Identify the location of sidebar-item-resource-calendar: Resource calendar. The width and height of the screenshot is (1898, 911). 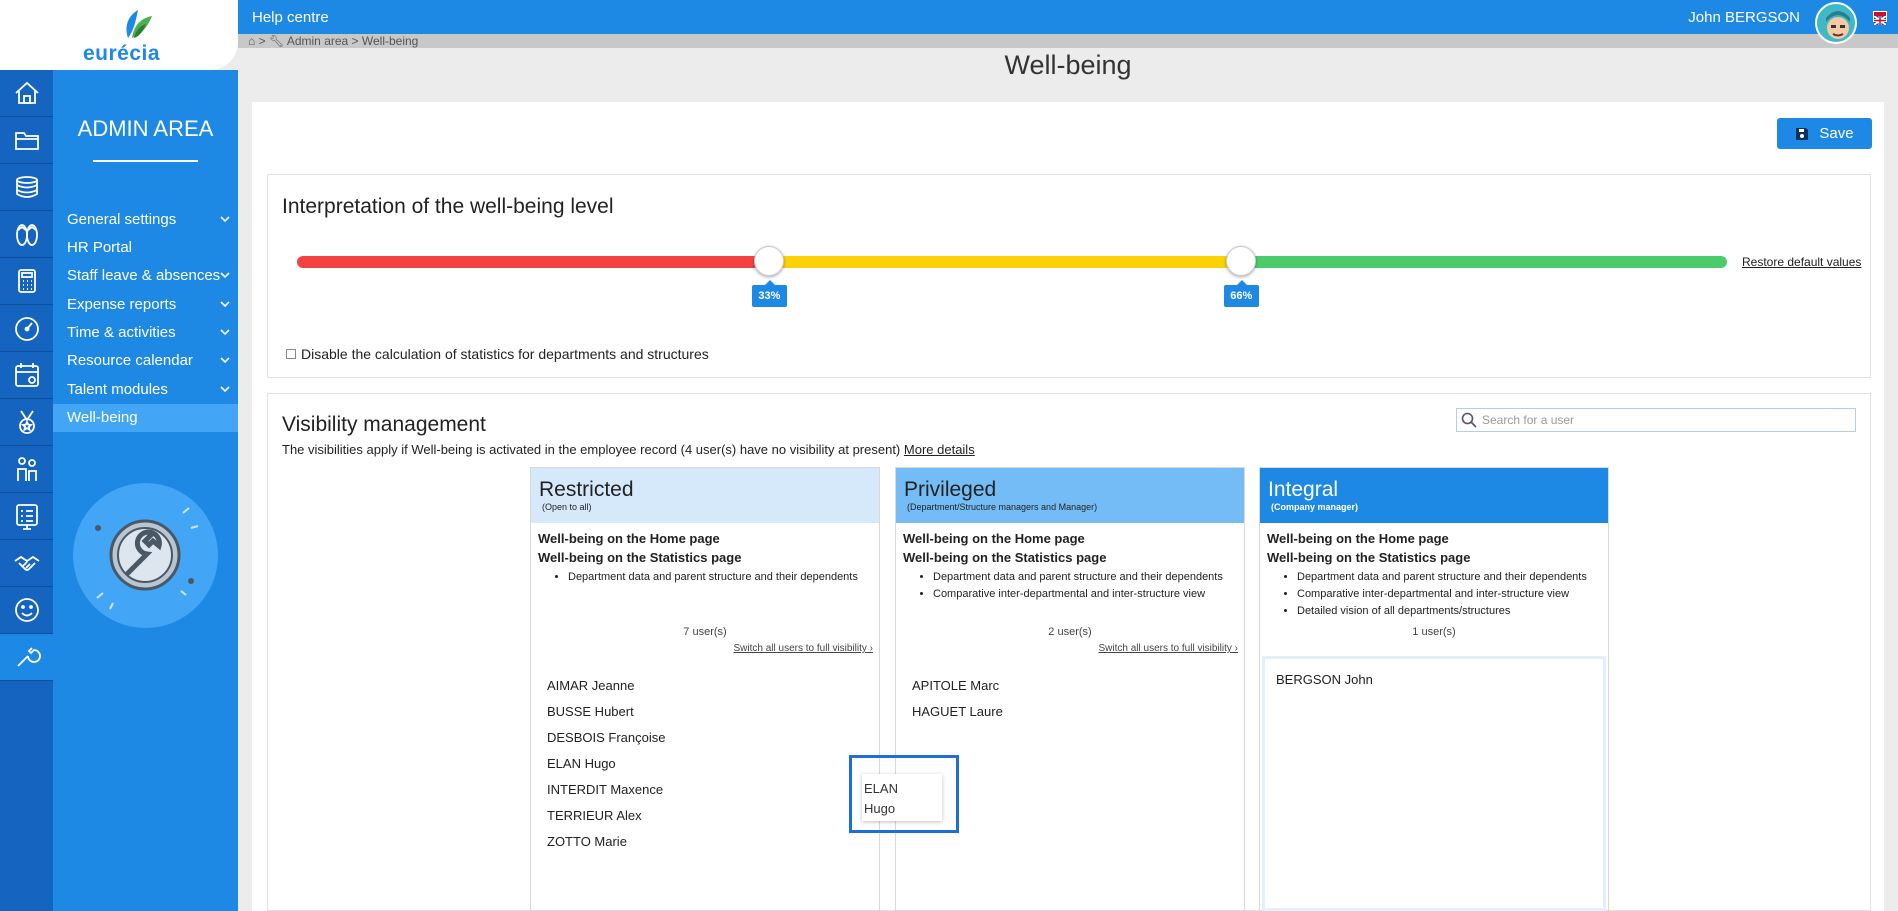
(145, 361).